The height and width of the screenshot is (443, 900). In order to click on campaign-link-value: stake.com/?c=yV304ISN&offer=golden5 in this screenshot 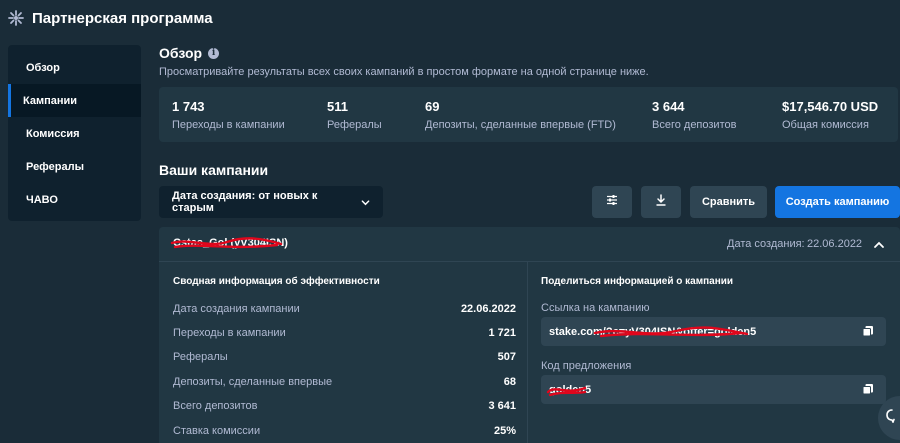, I will do `click(653, 331)`.